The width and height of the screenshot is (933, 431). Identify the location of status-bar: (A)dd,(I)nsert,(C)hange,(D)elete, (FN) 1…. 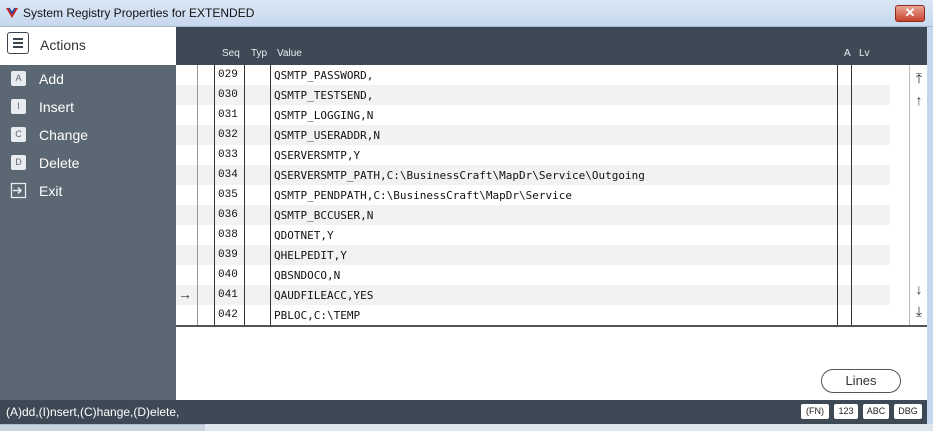
(463, 412).